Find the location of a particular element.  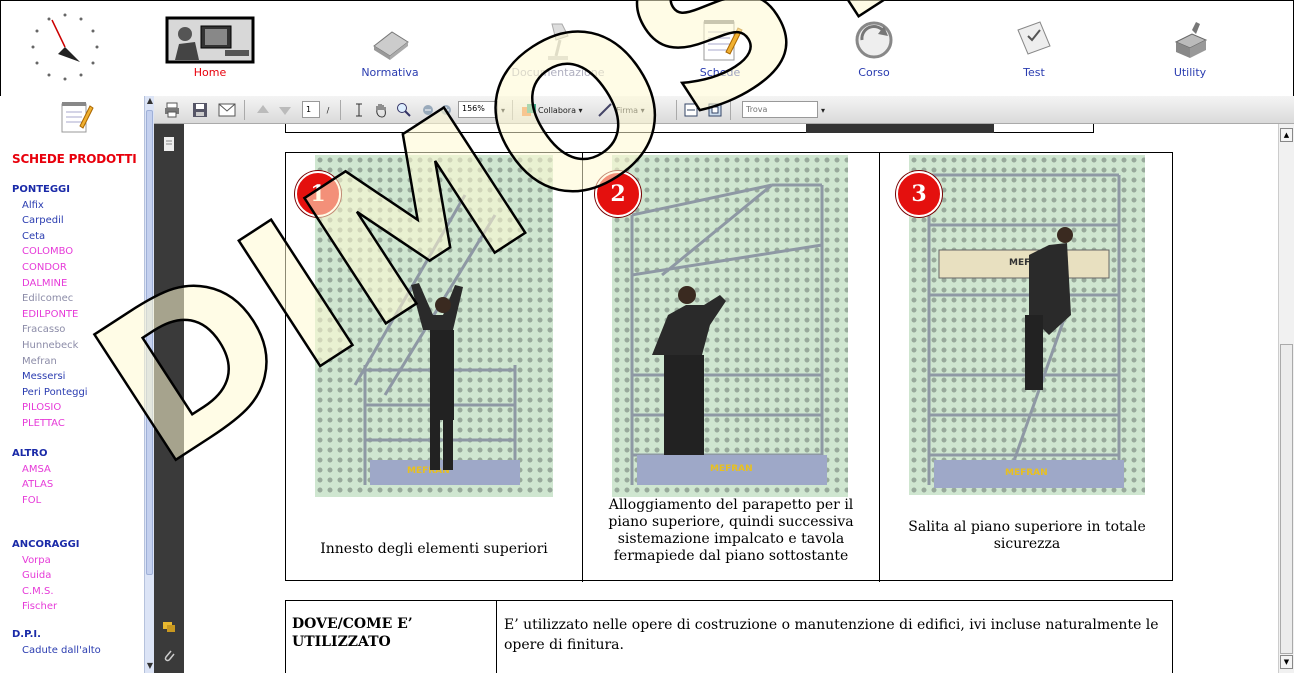

sidebar-item: Fracasso is located at coordinates (50, 330).